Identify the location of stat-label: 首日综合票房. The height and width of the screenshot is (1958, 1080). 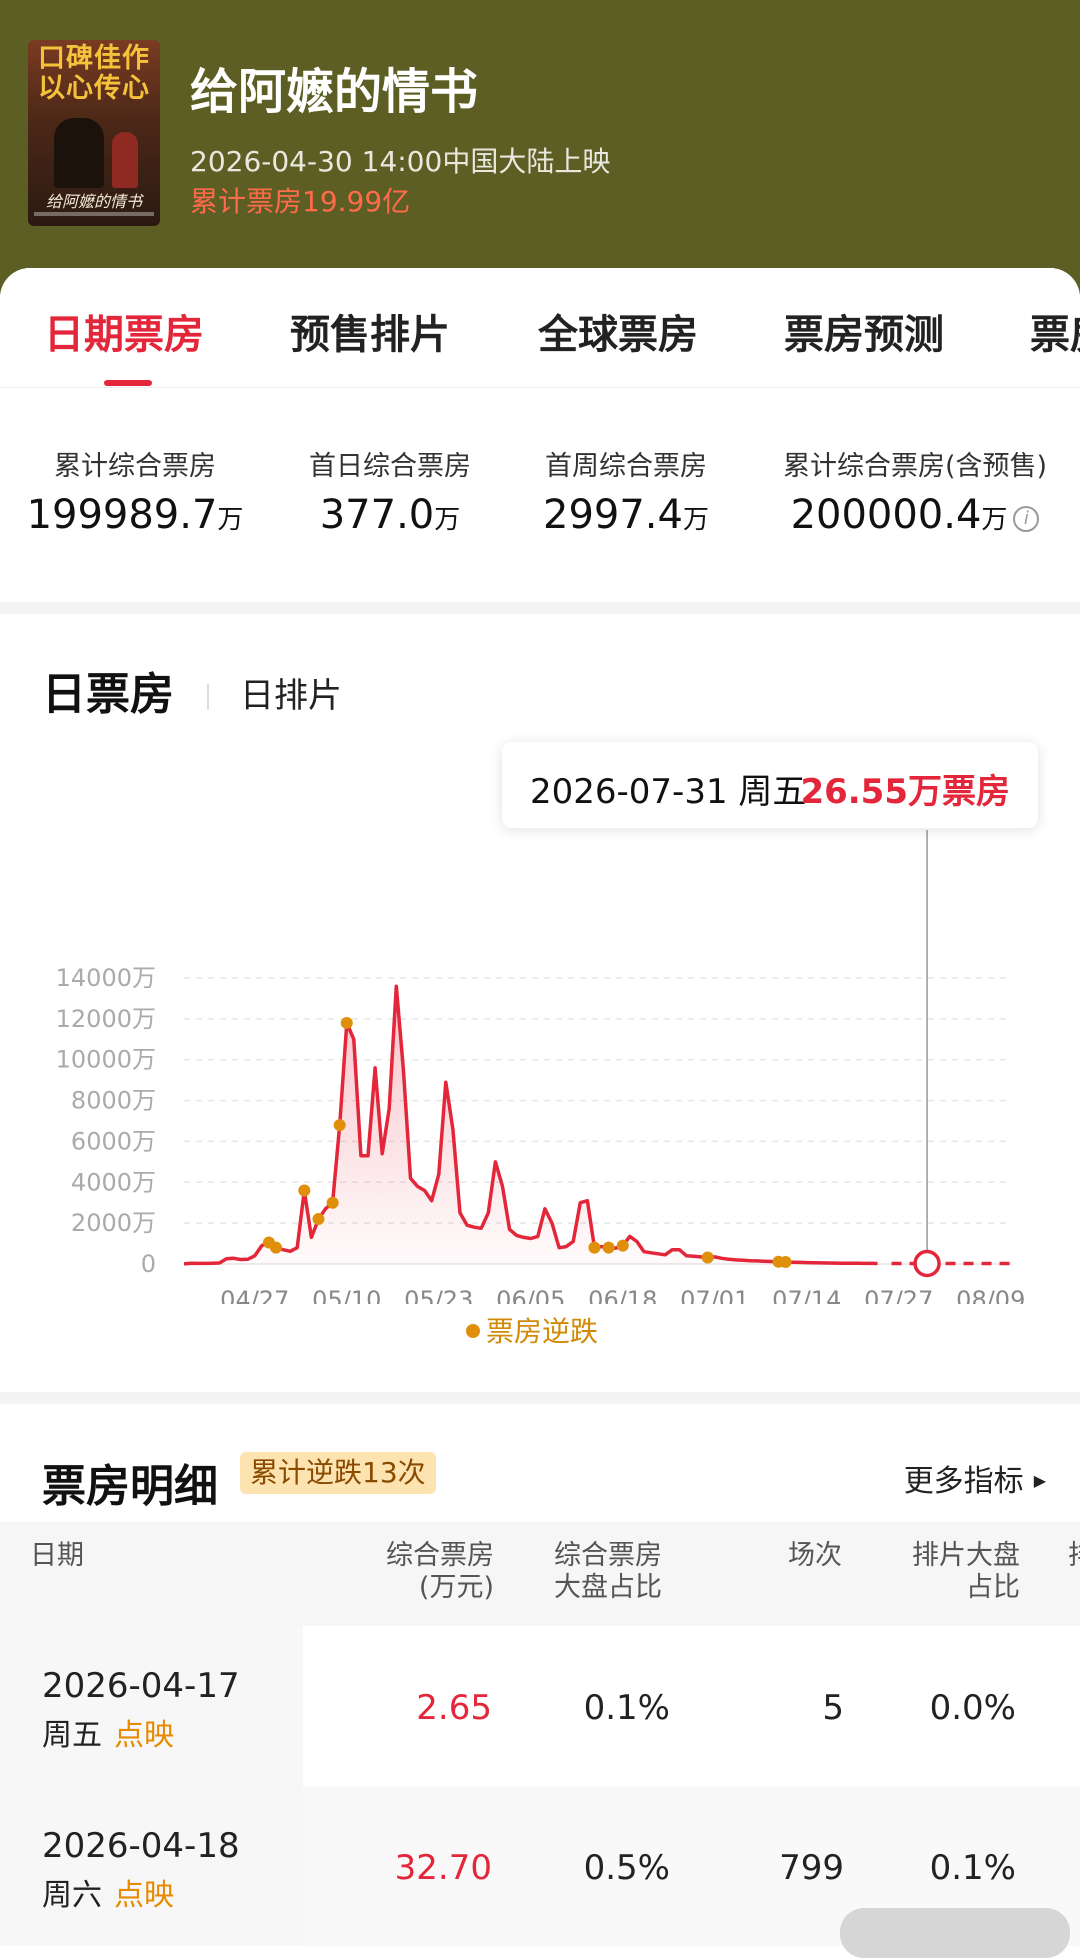
(390, 466).